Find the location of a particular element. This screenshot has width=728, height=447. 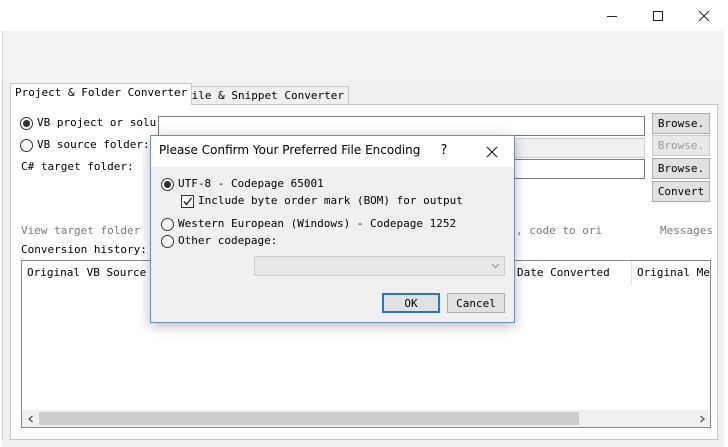

convert-button: Convert is located at coordinates (681, 191).